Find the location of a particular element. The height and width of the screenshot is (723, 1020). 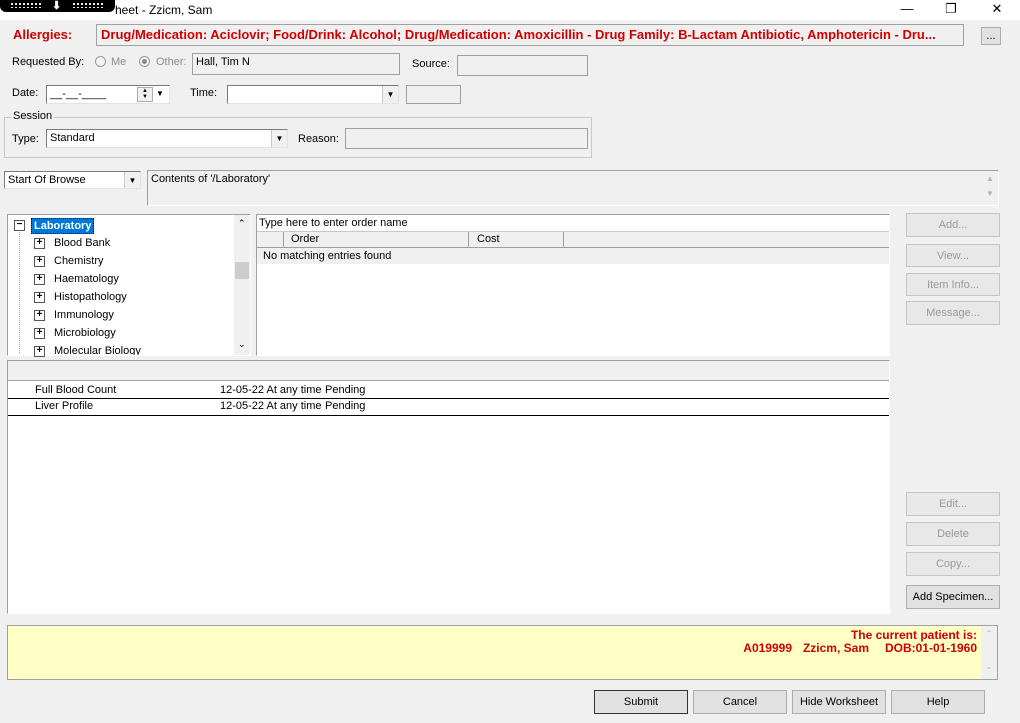

window-title: heet - Zzicm, Sam is located at coordinates (164, 10).